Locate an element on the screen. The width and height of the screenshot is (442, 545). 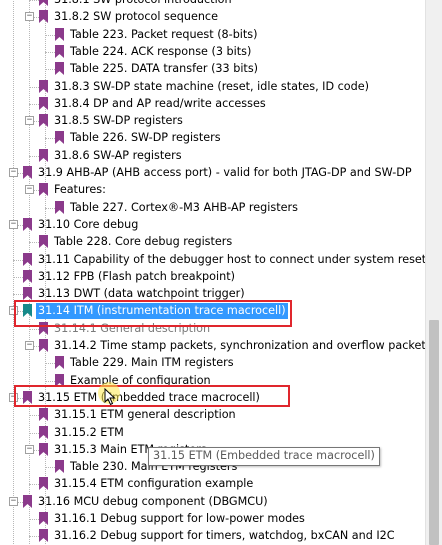
tree-row: Table 223. Packet request (8-bits) is located at coordinates (212, 35).